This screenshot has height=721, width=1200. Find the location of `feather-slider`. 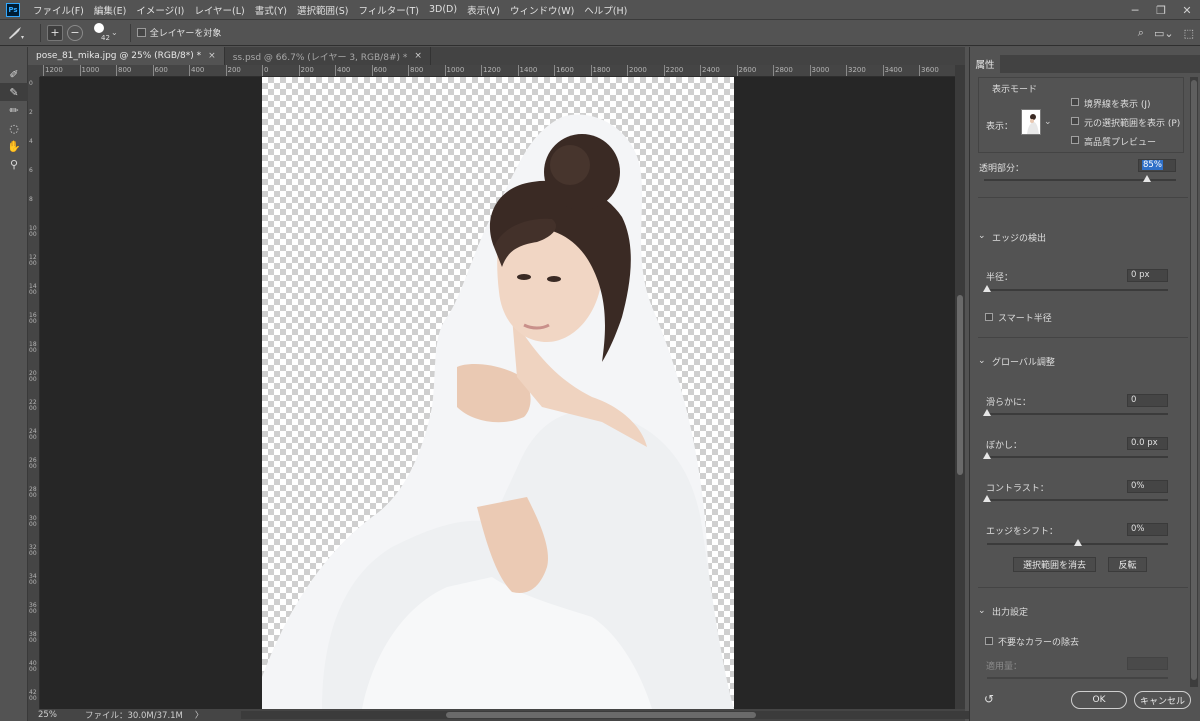

feather-slider is located at coordinates (1075, 455).